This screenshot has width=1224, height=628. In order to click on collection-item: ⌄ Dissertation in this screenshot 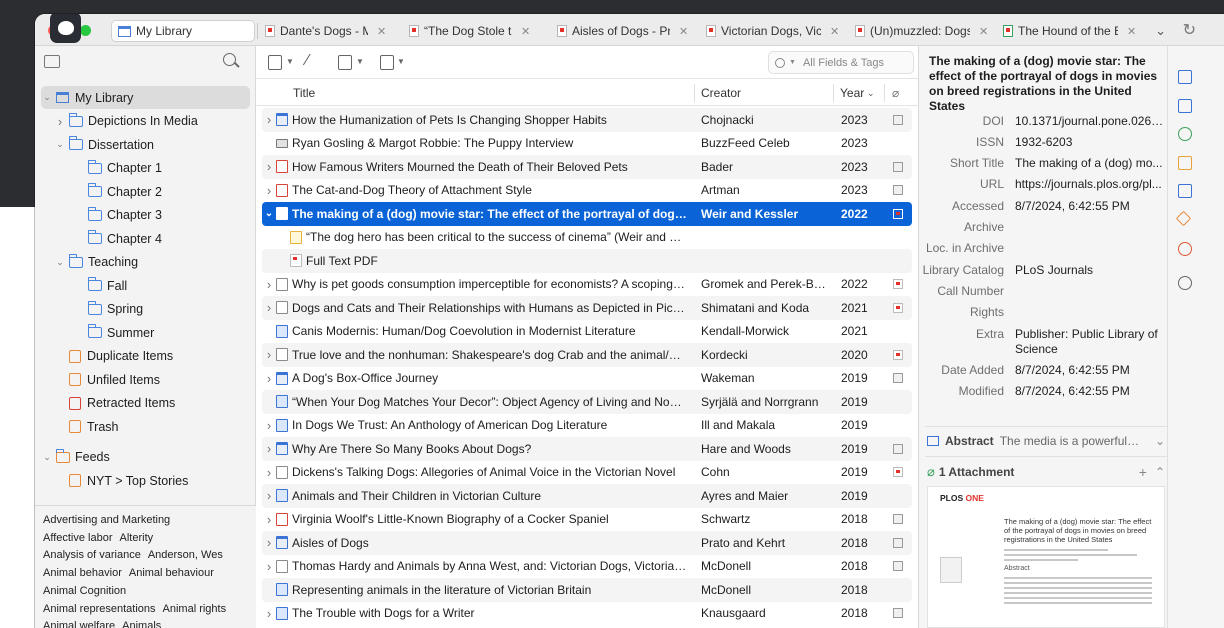, I will do `click(145, 144)`.